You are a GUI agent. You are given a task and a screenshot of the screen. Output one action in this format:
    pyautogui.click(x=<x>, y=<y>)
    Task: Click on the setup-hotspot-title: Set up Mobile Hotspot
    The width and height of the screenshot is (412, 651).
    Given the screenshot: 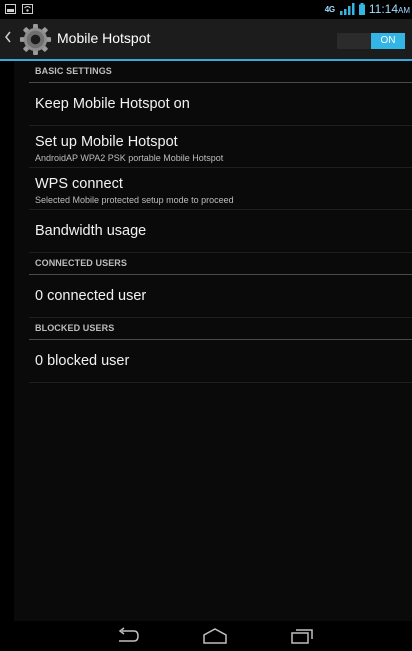 What is the action you would take?
    pyautogui.click(x=106, y=142)
    